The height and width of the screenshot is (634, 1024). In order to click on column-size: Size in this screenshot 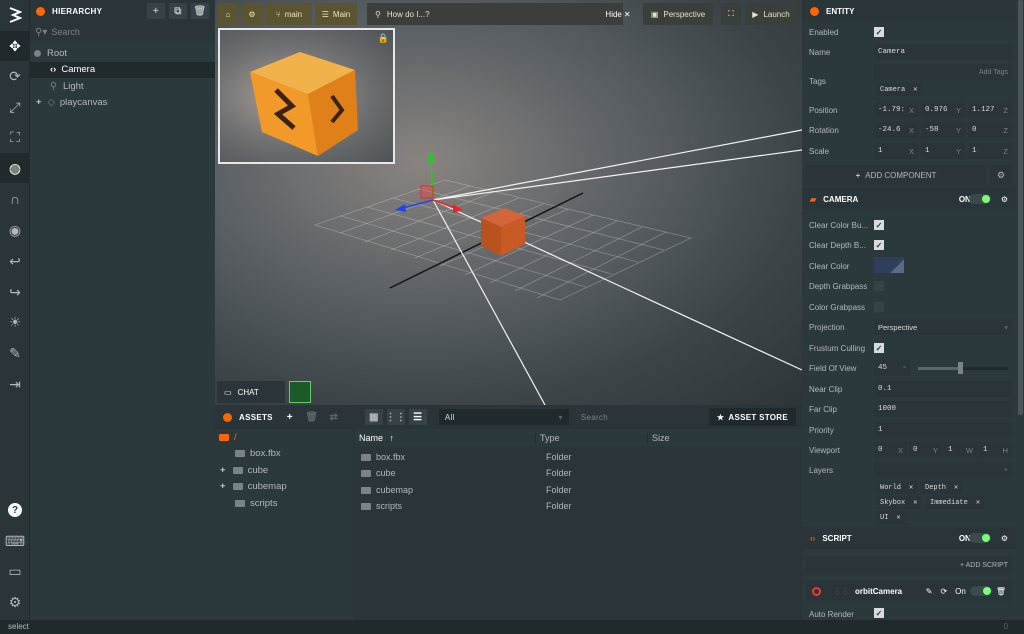, I will do `click(670, 438)`.